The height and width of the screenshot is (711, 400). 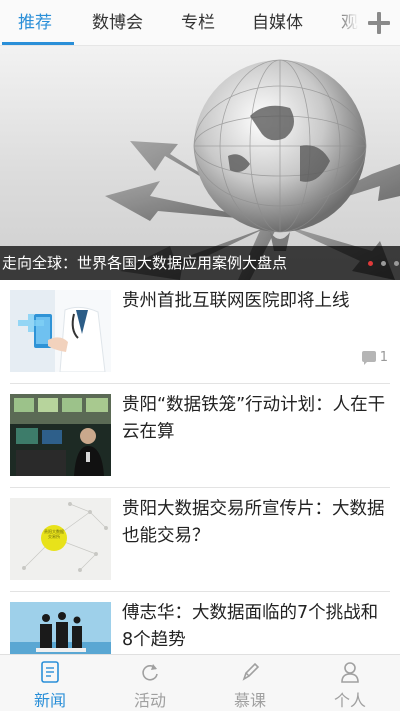 I want to click on tab-expo: 数博会, so click(x=117, y=23).